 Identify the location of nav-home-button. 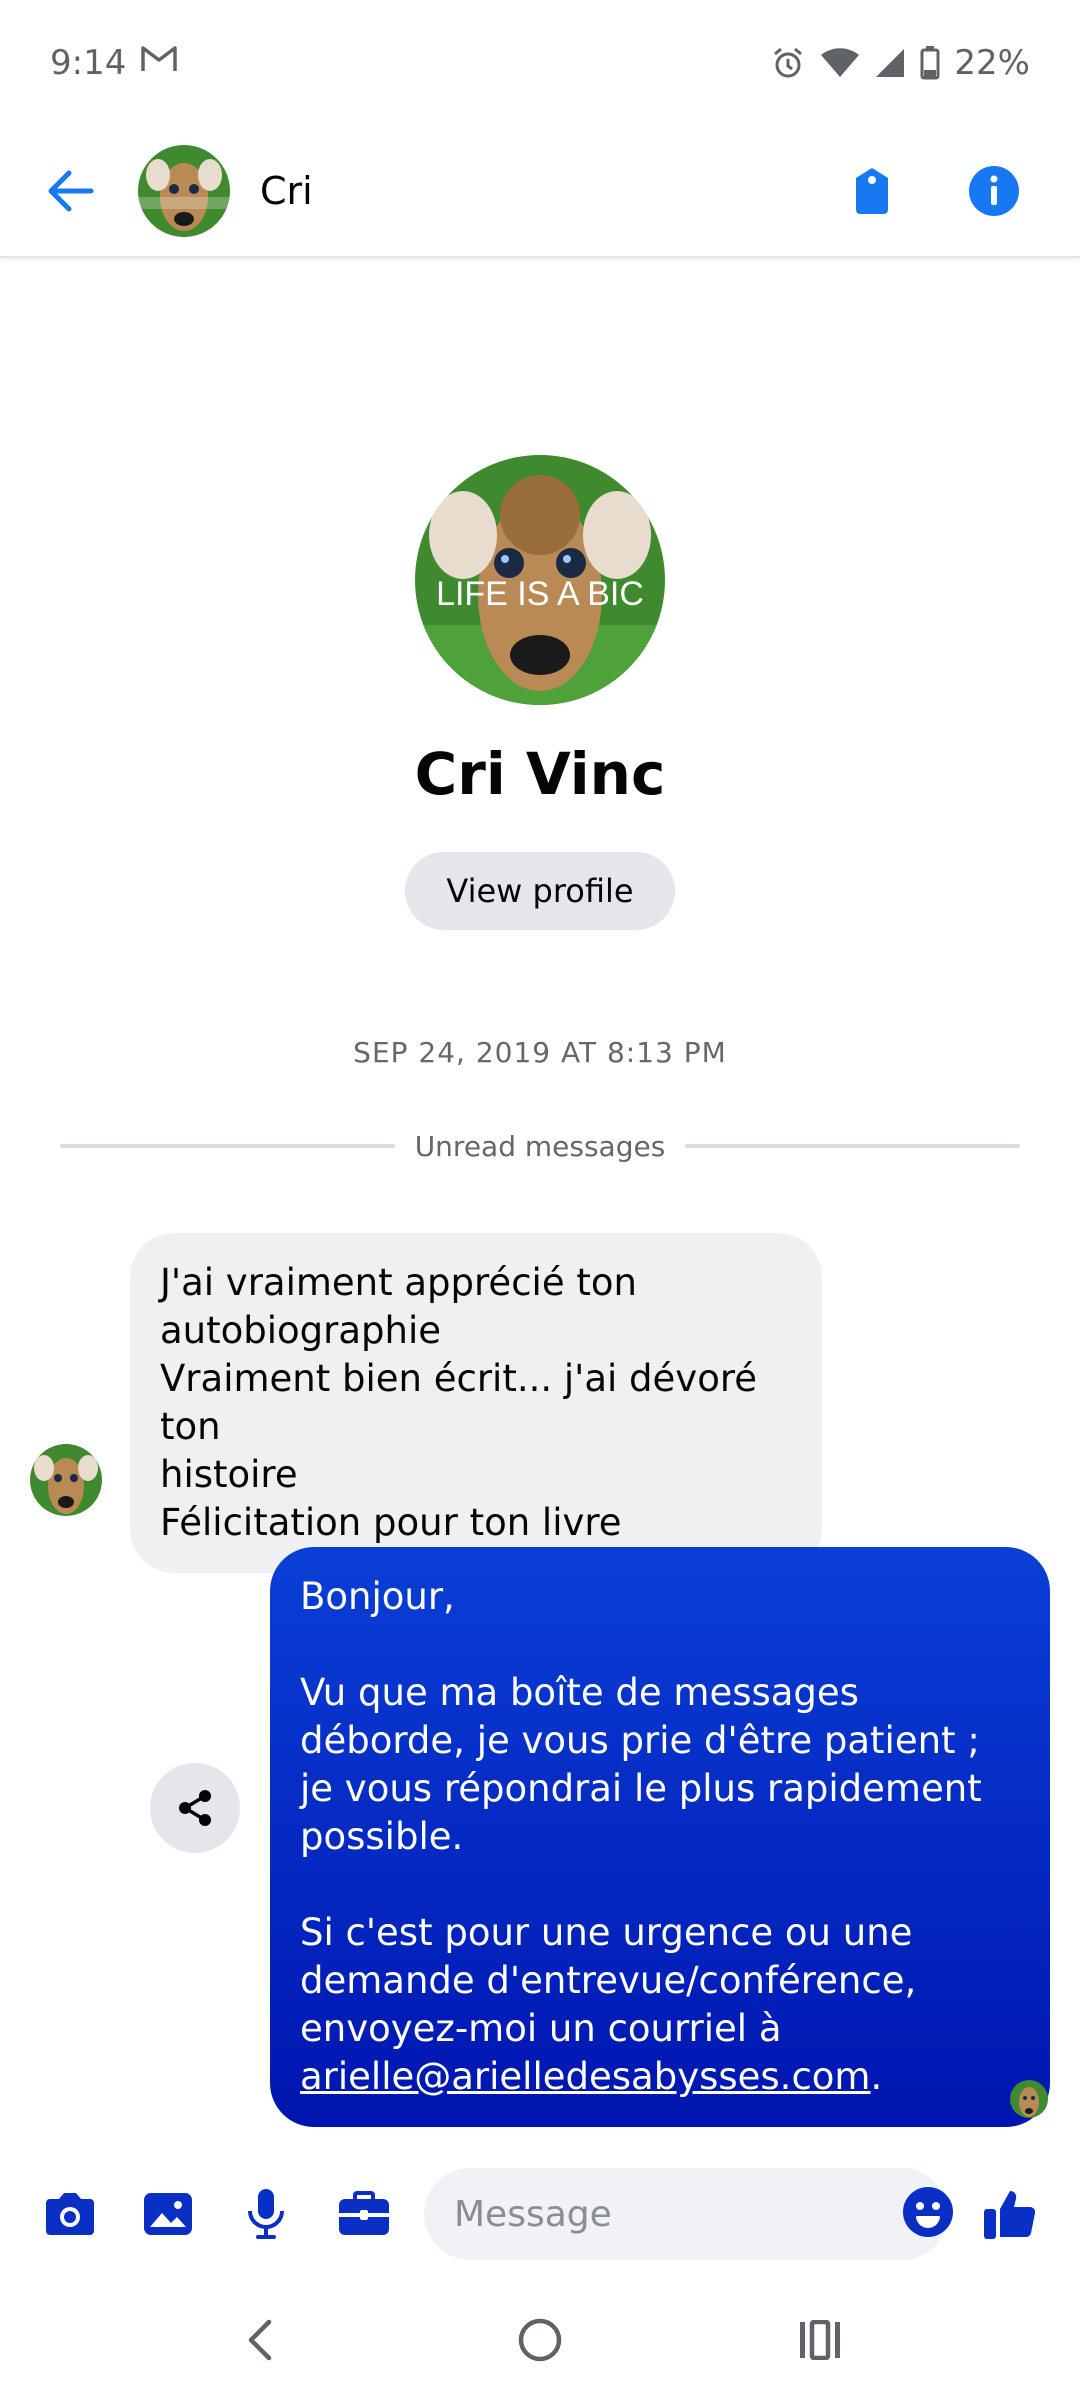
(540, 2340).